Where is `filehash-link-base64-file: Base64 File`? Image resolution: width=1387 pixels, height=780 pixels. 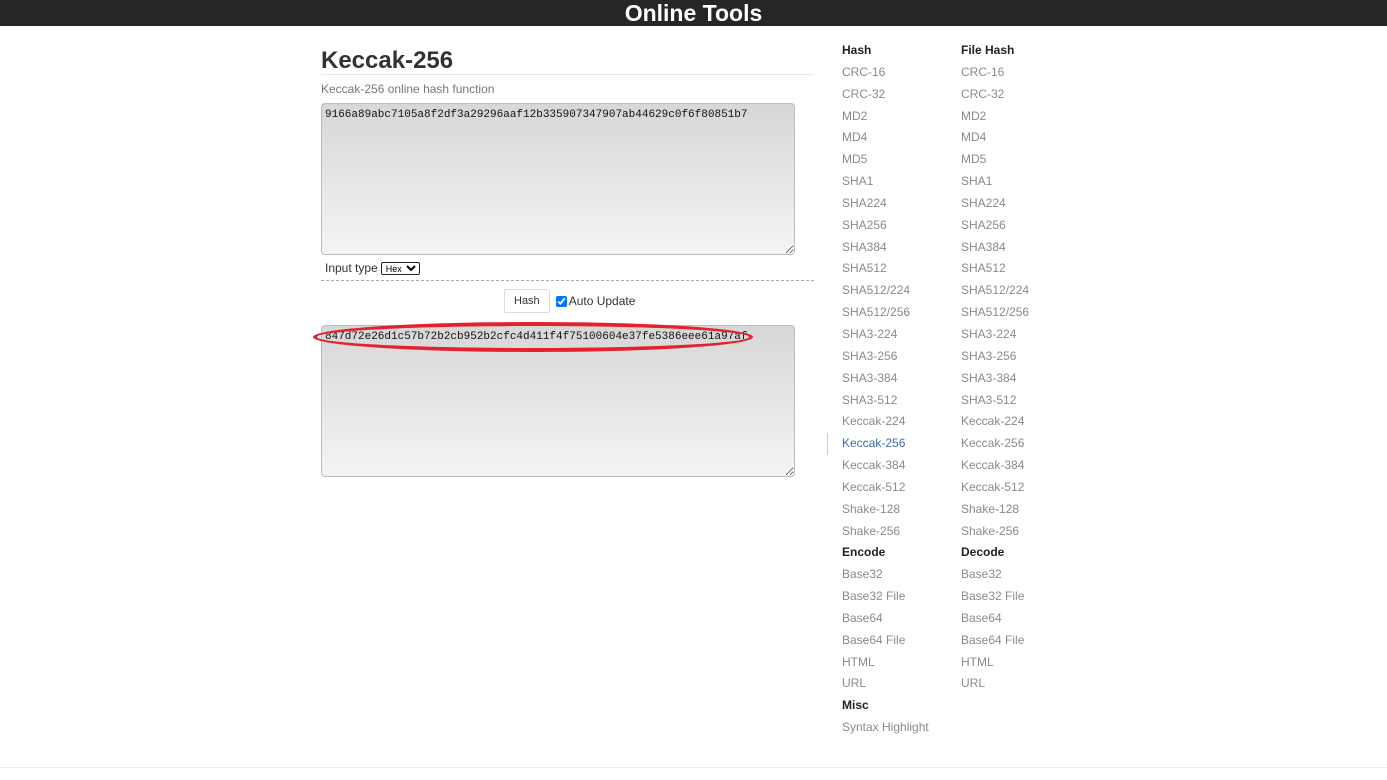 filehash-link-base64-file: Base64 File is located at coordinates (995, 641).